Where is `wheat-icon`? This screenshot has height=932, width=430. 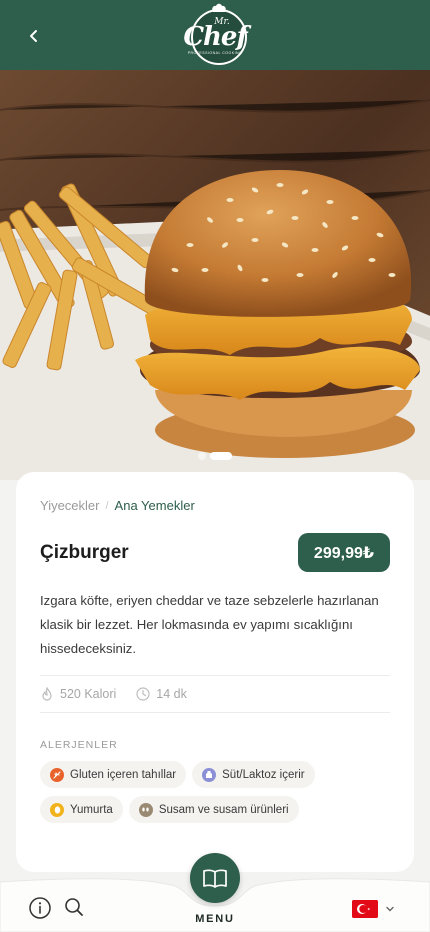 wheat-icon is located at coordinates (57, 774).